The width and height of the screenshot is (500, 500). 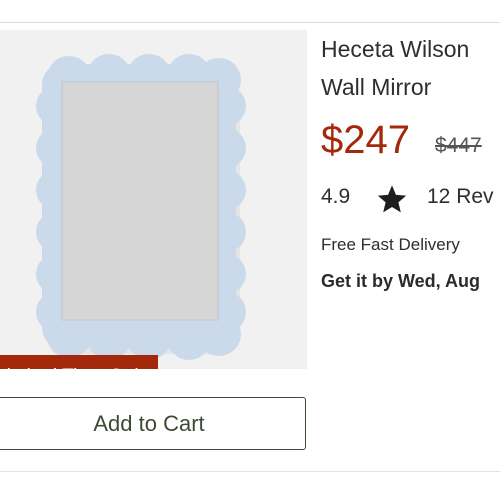 What do you see at coordinates (390, 244) in the screenshot?
I see `delivery-label: Free Fast Delivery` at bounding box center [390, 244].